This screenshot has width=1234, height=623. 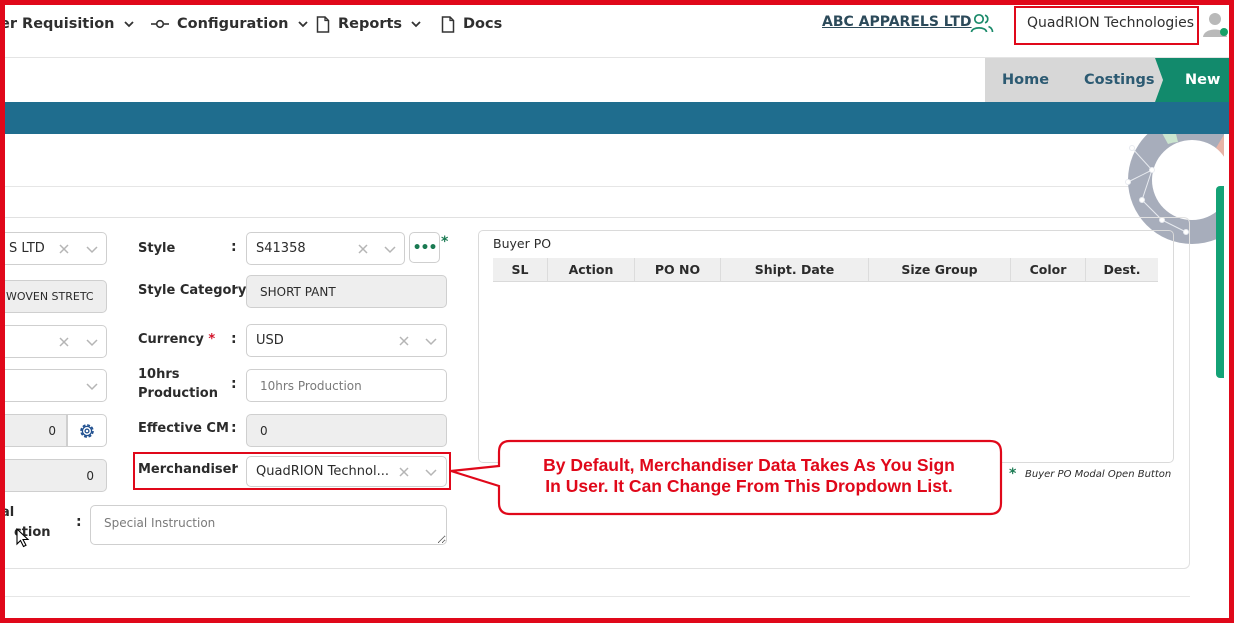 What do you see at coordinates (1026, 80) in the screenshot?
I see `breadcrumb-home-label: Home` at bounding box center [1026, 80].